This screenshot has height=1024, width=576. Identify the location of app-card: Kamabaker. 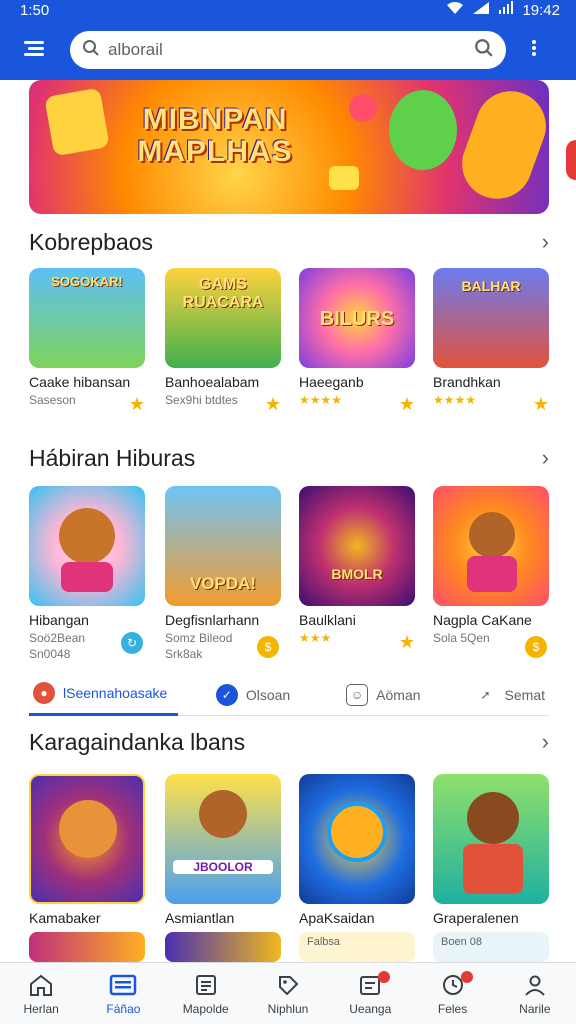
(87, 850).